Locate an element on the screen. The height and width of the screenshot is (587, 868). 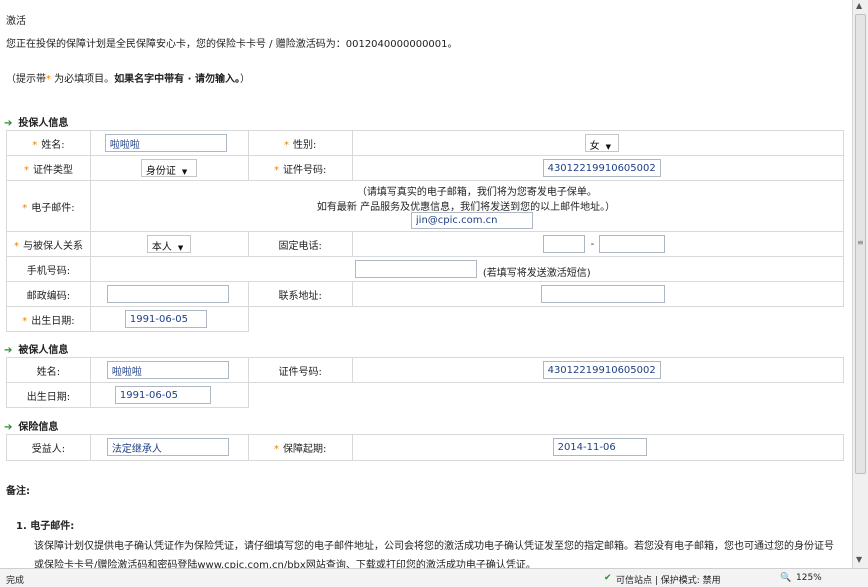
beneficiary-label: 受益人: is located at coordinates (48, 449).